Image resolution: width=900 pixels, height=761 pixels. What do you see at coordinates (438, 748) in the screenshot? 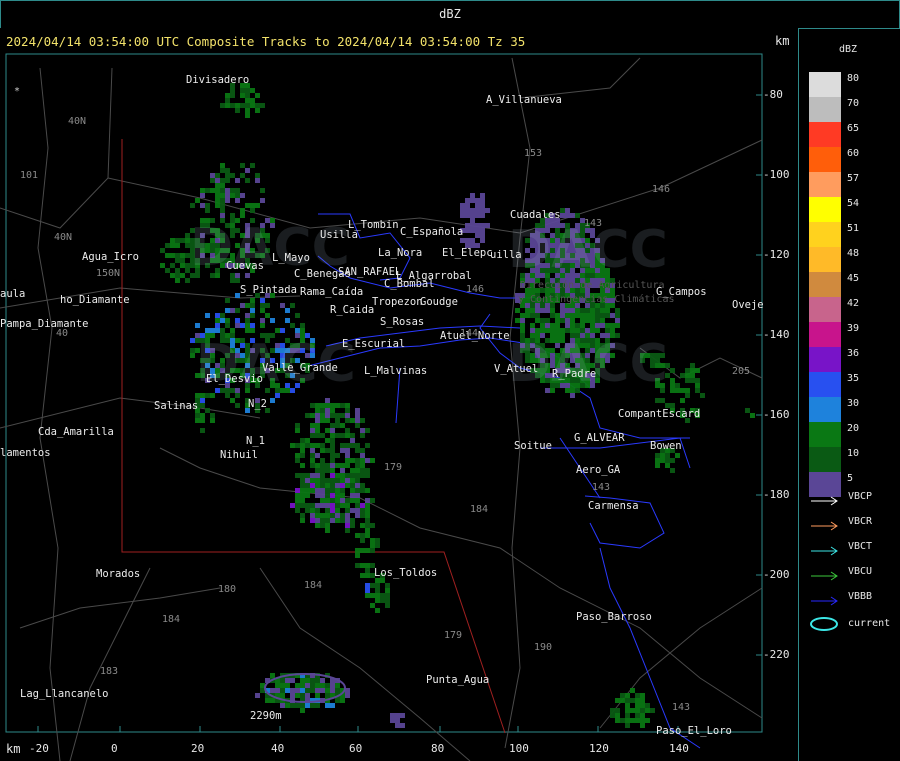
I see `x-tick-label: 80` at bounding box center [438, 748].